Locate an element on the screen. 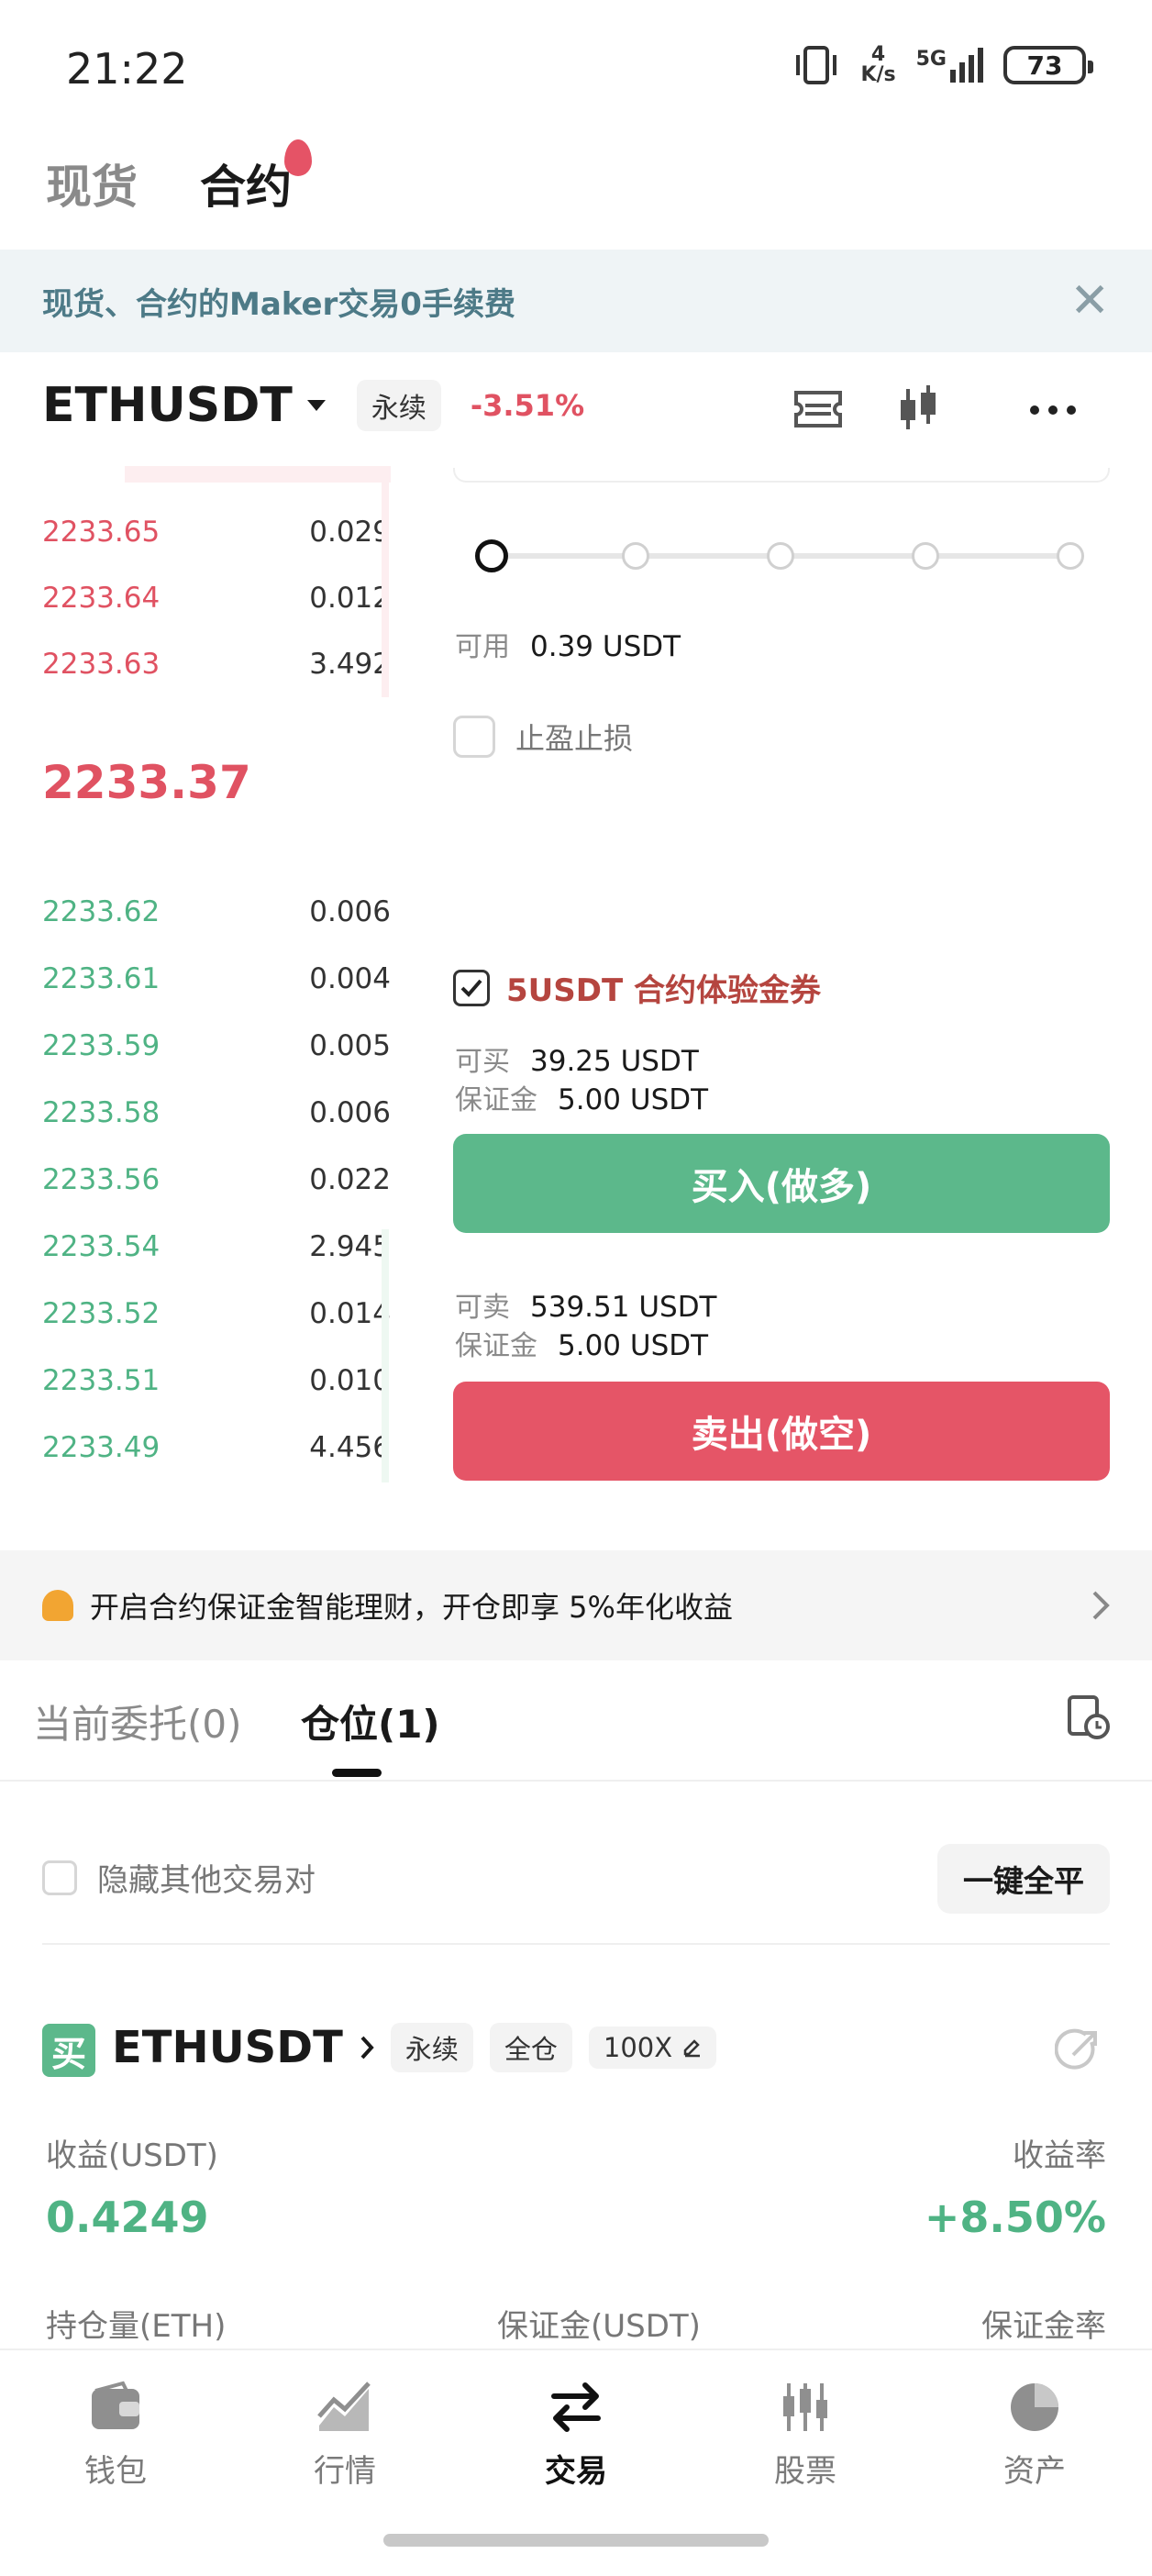 The height and width of the screenshot is (2576, 1152). buy-long-button: 买入(做多) is located at coordinates (781, 1183).